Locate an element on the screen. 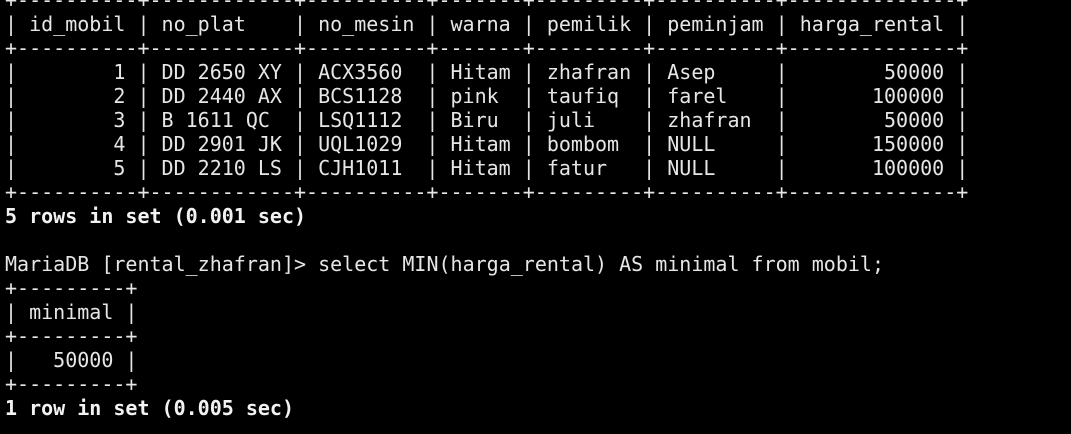  rows-summary-1: 5 rows in set (0.001 sec) is located at coordinates (156, 216).